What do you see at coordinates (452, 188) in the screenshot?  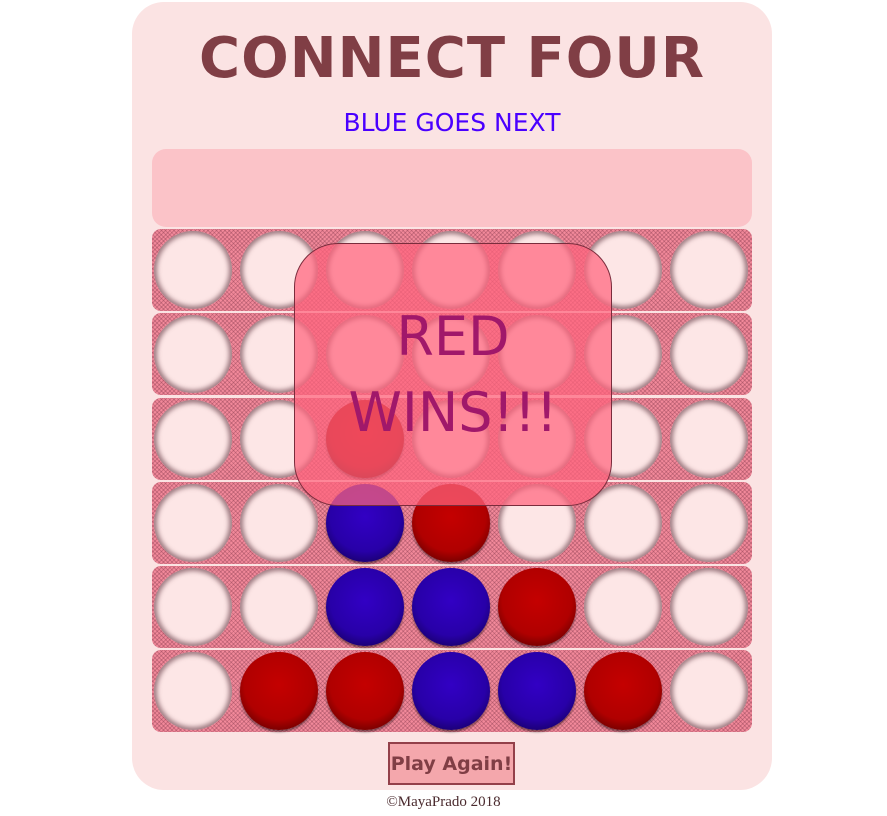 I see `piece-drop-zone` at bounding box center [452, 188].